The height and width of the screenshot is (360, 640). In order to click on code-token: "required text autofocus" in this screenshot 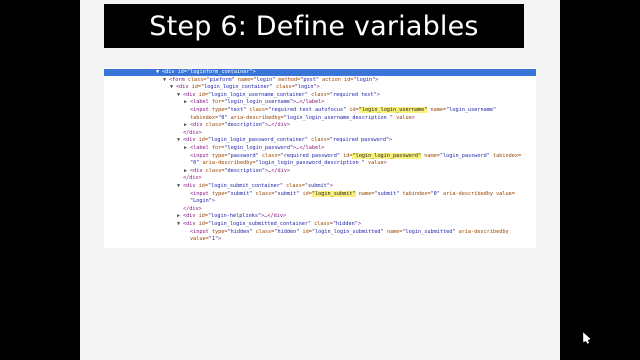, I will do `click(309, 110)`.